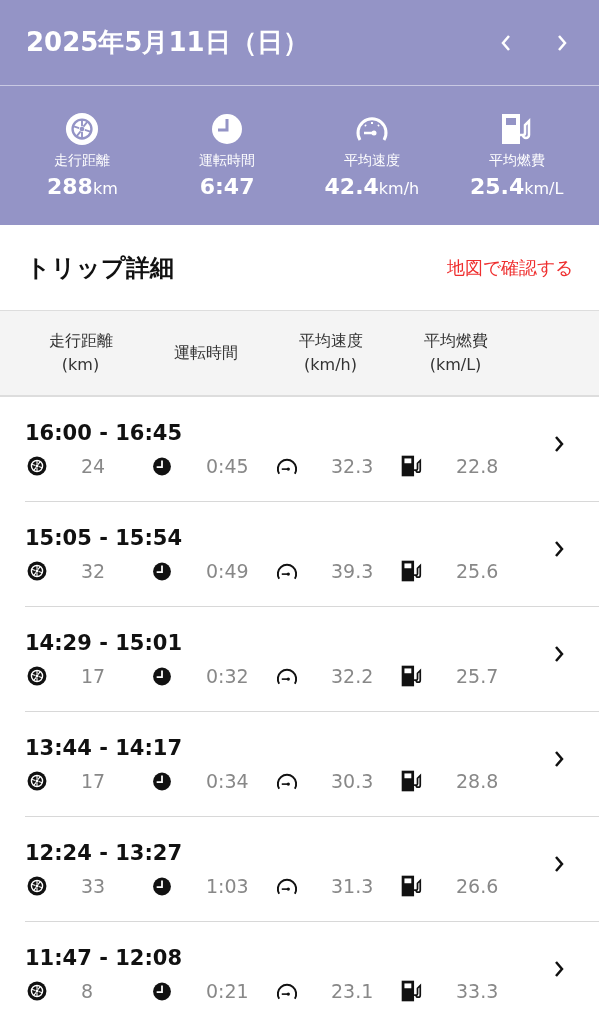 The width and height of the screenshot is (599, 1024). Describe the element at coordinates (477, 571) in the screenshot. I see `trip-value: 25.6` at that location.